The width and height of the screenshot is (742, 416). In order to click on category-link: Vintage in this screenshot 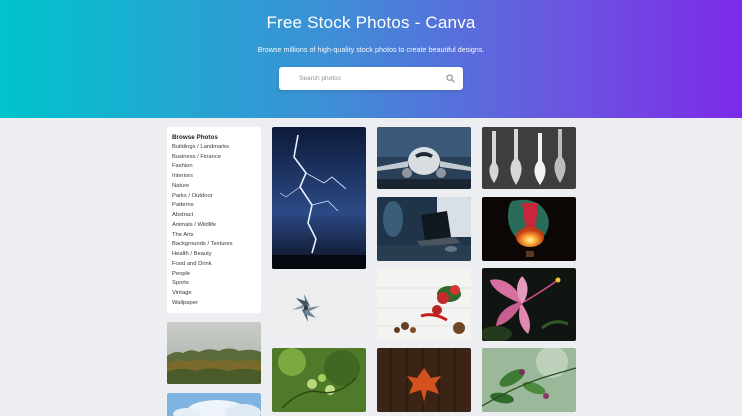, I will do `click(214, 294)`.